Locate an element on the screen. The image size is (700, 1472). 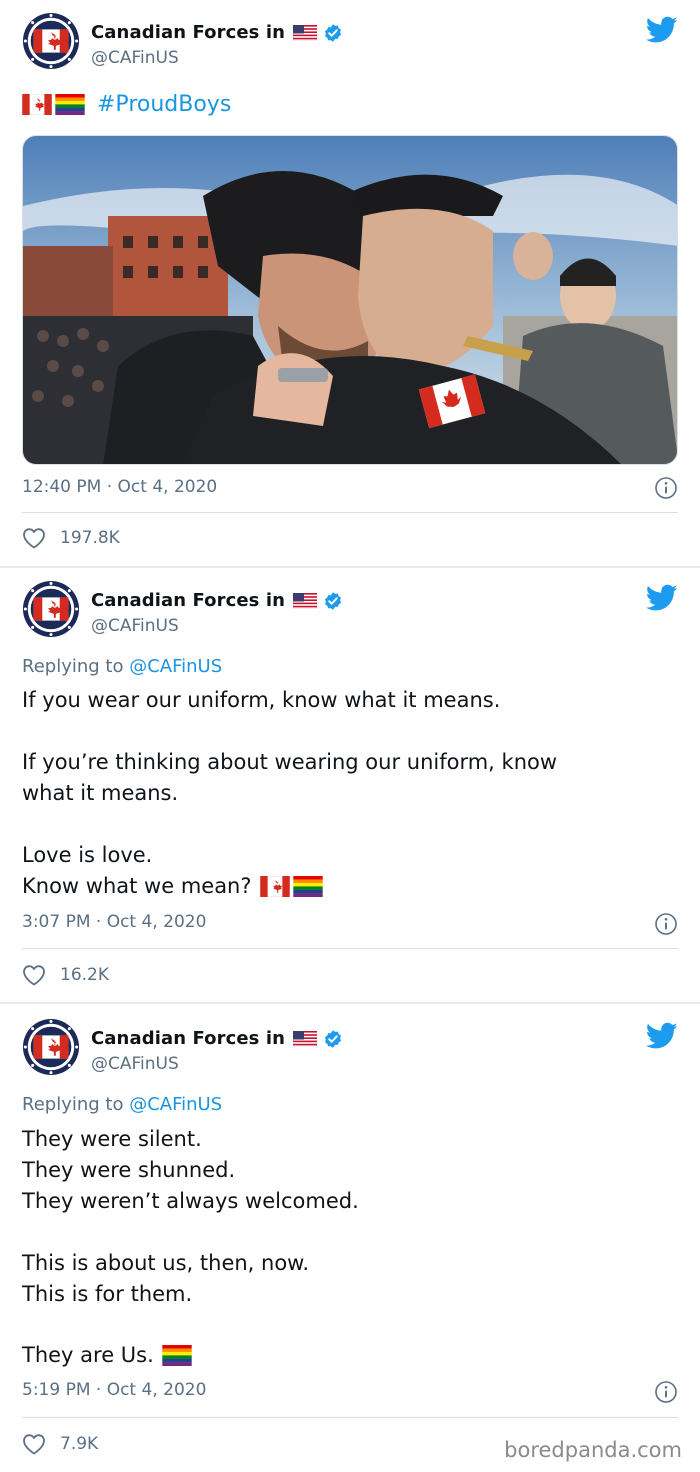
like-button: 7.9K is located at coordinates (60, 1444).